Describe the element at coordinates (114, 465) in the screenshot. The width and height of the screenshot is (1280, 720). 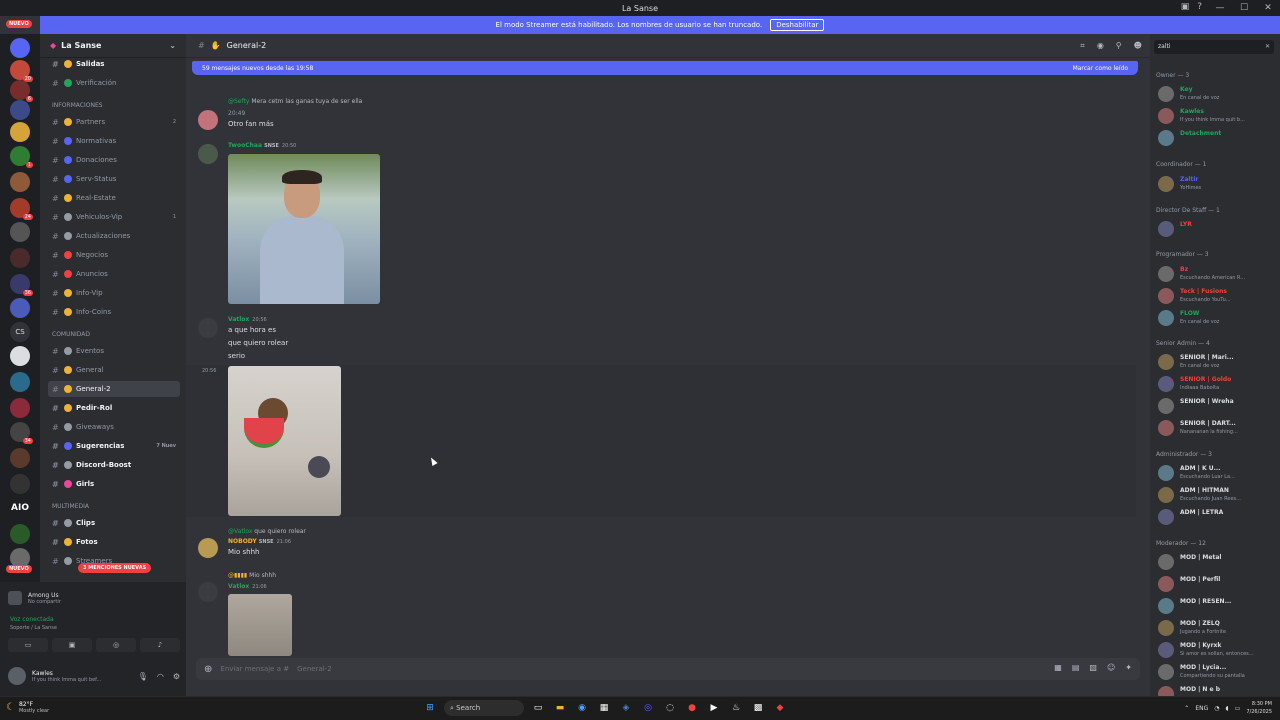
I see `channel-discord-boost: # Discord-Boost` at that location.